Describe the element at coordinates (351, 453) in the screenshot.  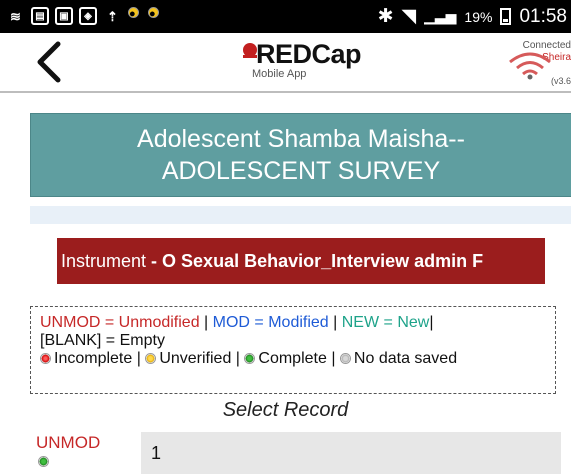
I see `record-select-field: 1` at that location.